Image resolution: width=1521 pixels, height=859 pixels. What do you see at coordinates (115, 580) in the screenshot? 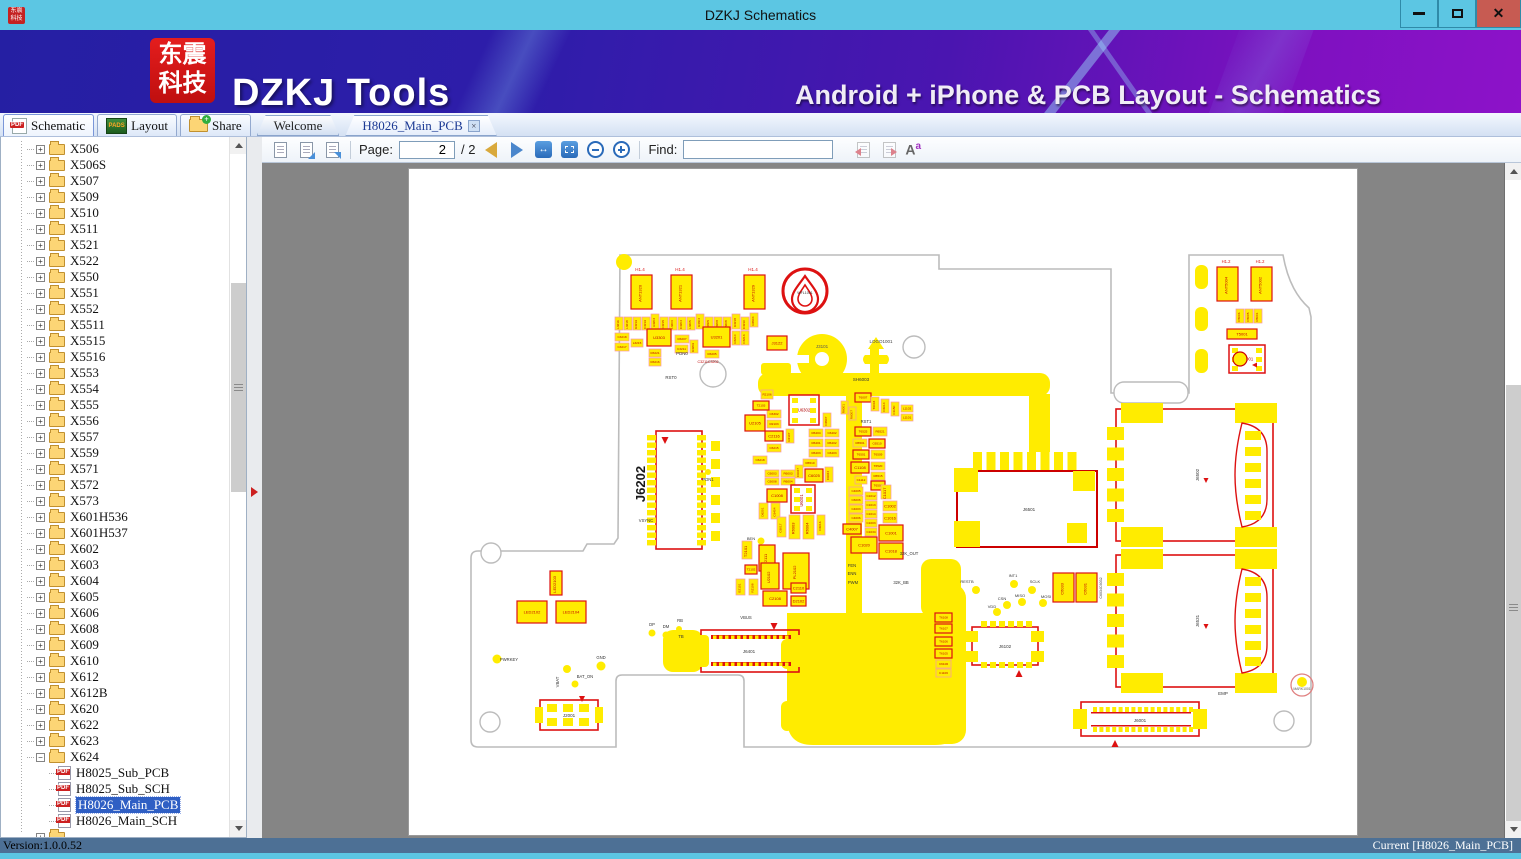
I see `tree-item-X604: + X604` at bounding box center [115, 580].